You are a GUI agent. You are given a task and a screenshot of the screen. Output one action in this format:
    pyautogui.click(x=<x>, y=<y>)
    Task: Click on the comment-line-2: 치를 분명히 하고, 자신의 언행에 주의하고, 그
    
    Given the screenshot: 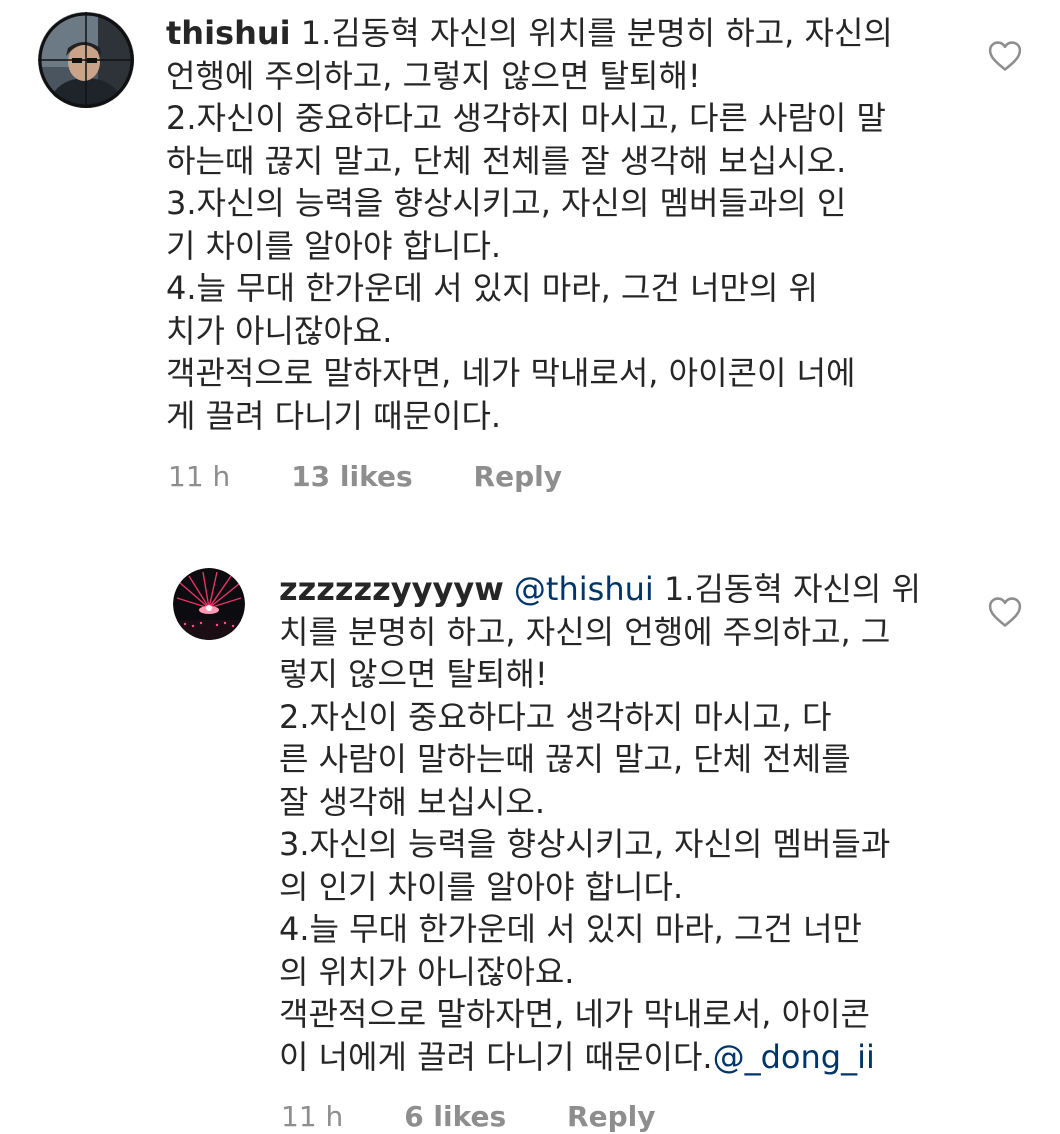 What is the action you would take?
    pyautogui.click(x=585, y=631)
    